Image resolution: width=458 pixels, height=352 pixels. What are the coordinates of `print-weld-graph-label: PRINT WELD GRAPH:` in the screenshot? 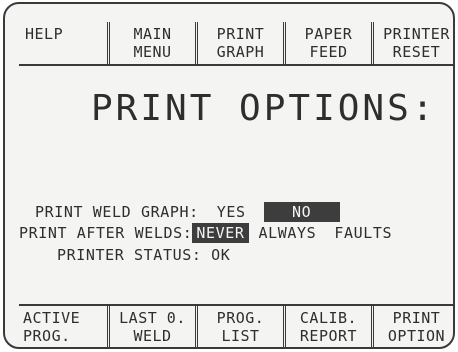 It's located at (117, 212).